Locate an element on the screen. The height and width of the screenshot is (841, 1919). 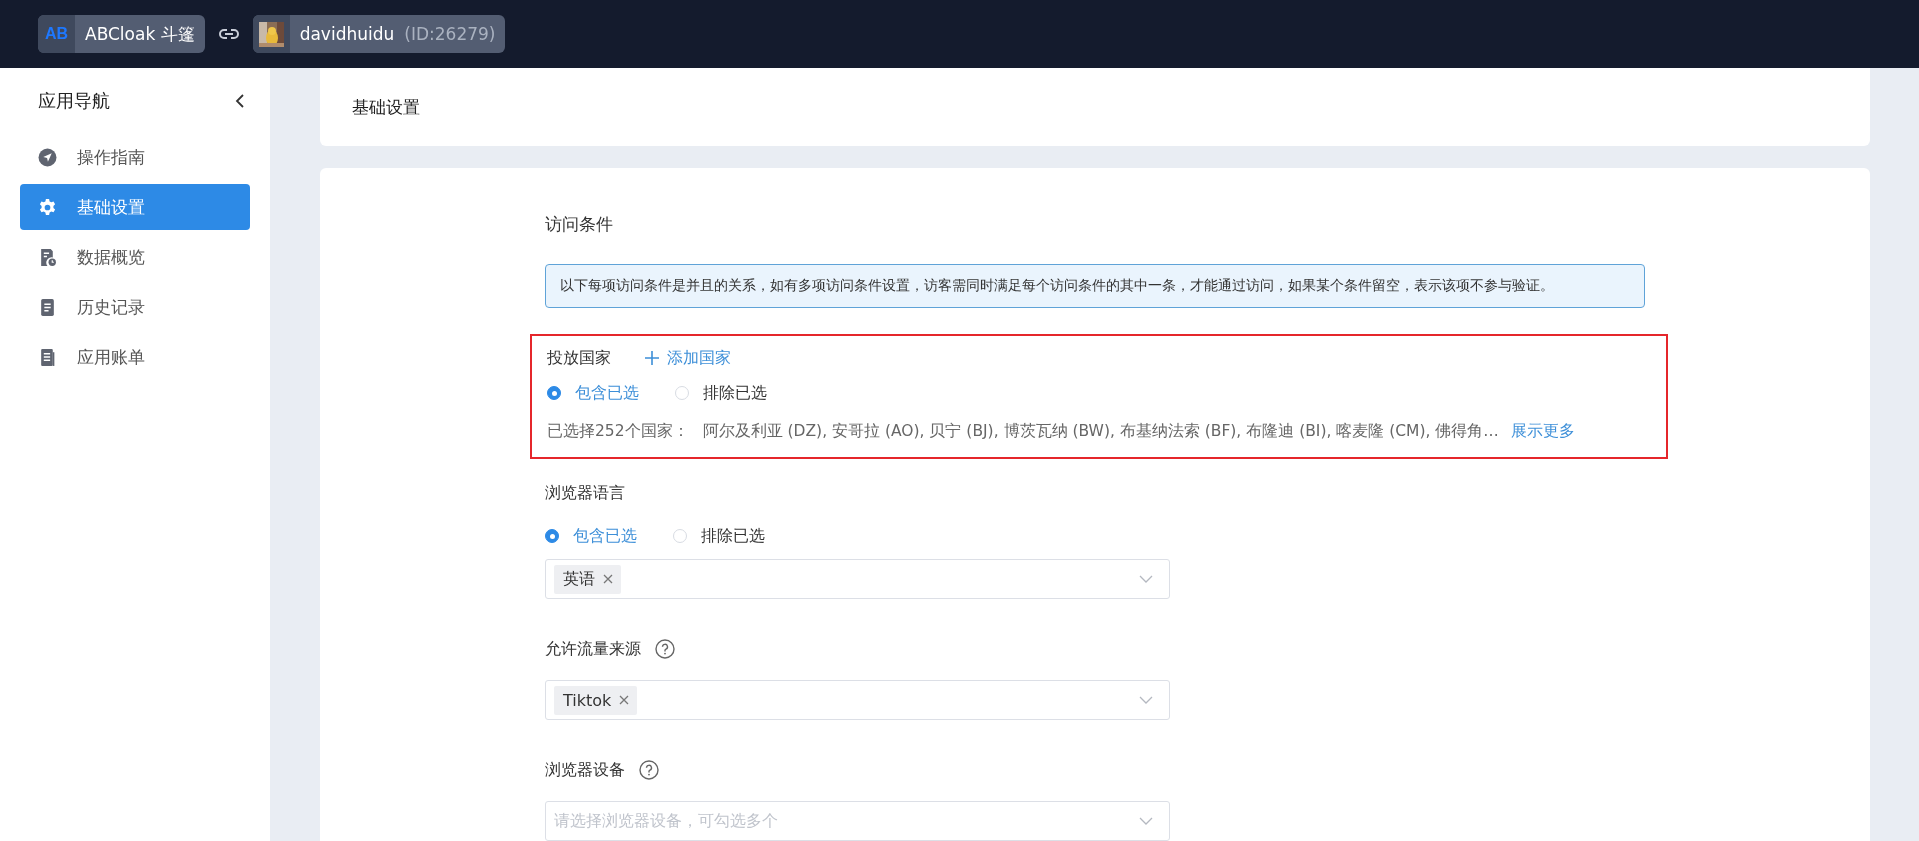
sidebar-item: 操作指南 is located at coordinates (135, 157).